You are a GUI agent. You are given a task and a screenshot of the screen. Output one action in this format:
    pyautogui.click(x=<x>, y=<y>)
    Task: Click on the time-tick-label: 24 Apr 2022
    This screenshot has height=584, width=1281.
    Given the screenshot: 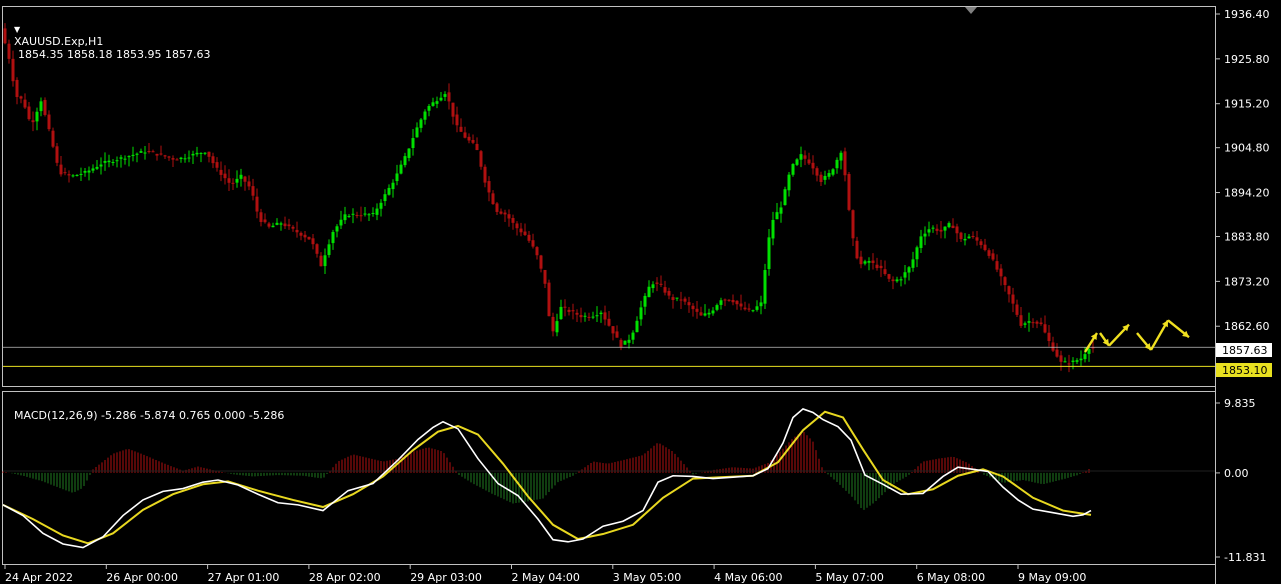 What is the action you would take?
    pyautogui.click(x=39, y=577)
    